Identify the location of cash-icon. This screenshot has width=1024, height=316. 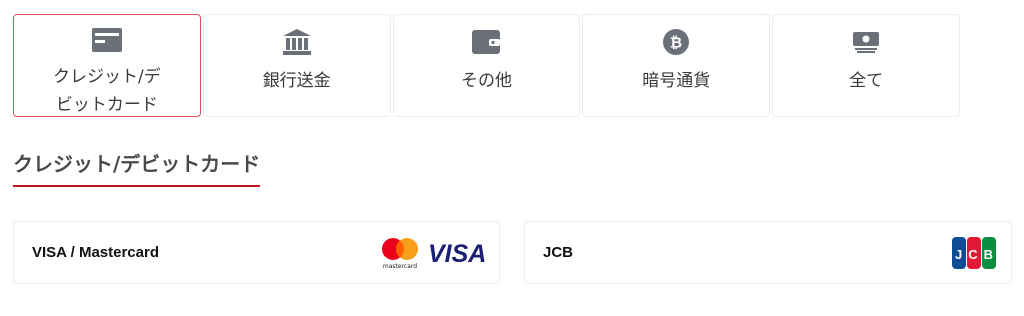
(866, 42).